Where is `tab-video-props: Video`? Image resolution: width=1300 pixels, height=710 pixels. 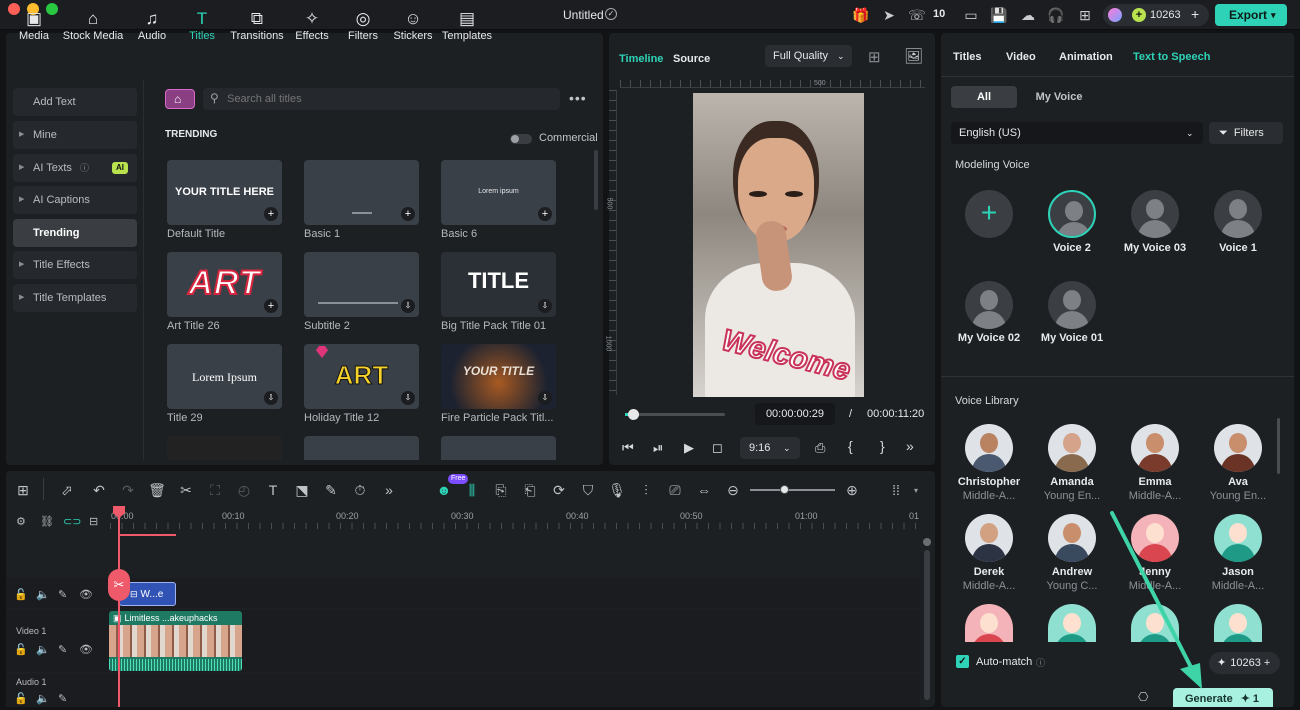
tab-video-props: Video is located at coordinates (1021, 57).